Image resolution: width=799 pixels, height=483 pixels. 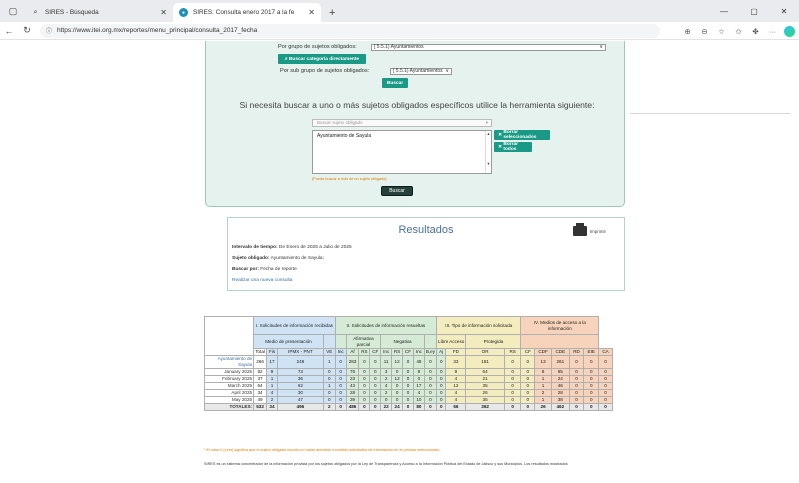 What do you see at coordinates (329, 407) in the screenshot?
I see `table-cell: 2` at bounding box center [329, 407].